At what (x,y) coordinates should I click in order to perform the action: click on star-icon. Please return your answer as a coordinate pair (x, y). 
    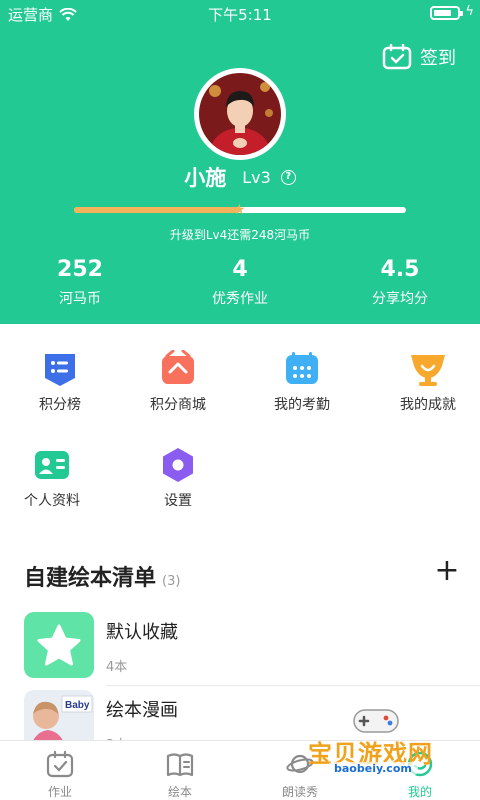
    Looking at the image, I should click on (59, 645).